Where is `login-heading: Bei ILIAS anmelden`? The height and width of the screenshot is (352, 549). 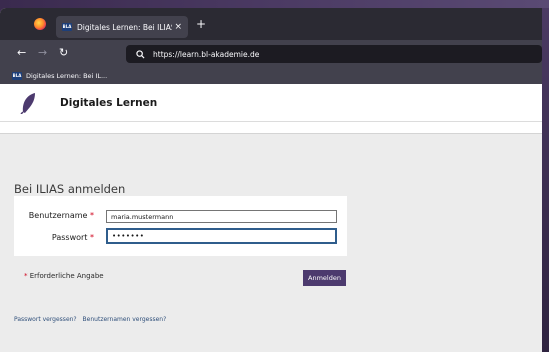
login-heading: Bei ILIAS anmelden is located at coordinates (70, 189).